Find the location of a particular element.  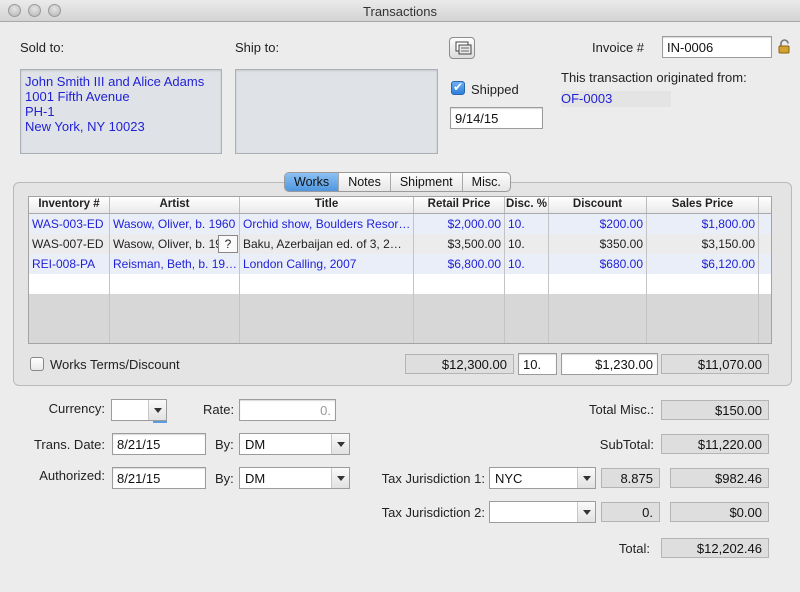

sold-to-label: Sold to: is located at coordinates (42, 47).